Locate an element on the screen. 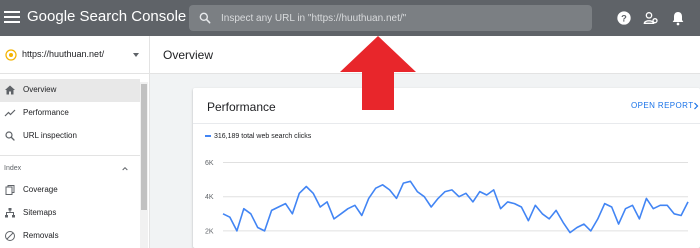  top-app-bar: Google Search Console ? is located at coordinates (350, 18).